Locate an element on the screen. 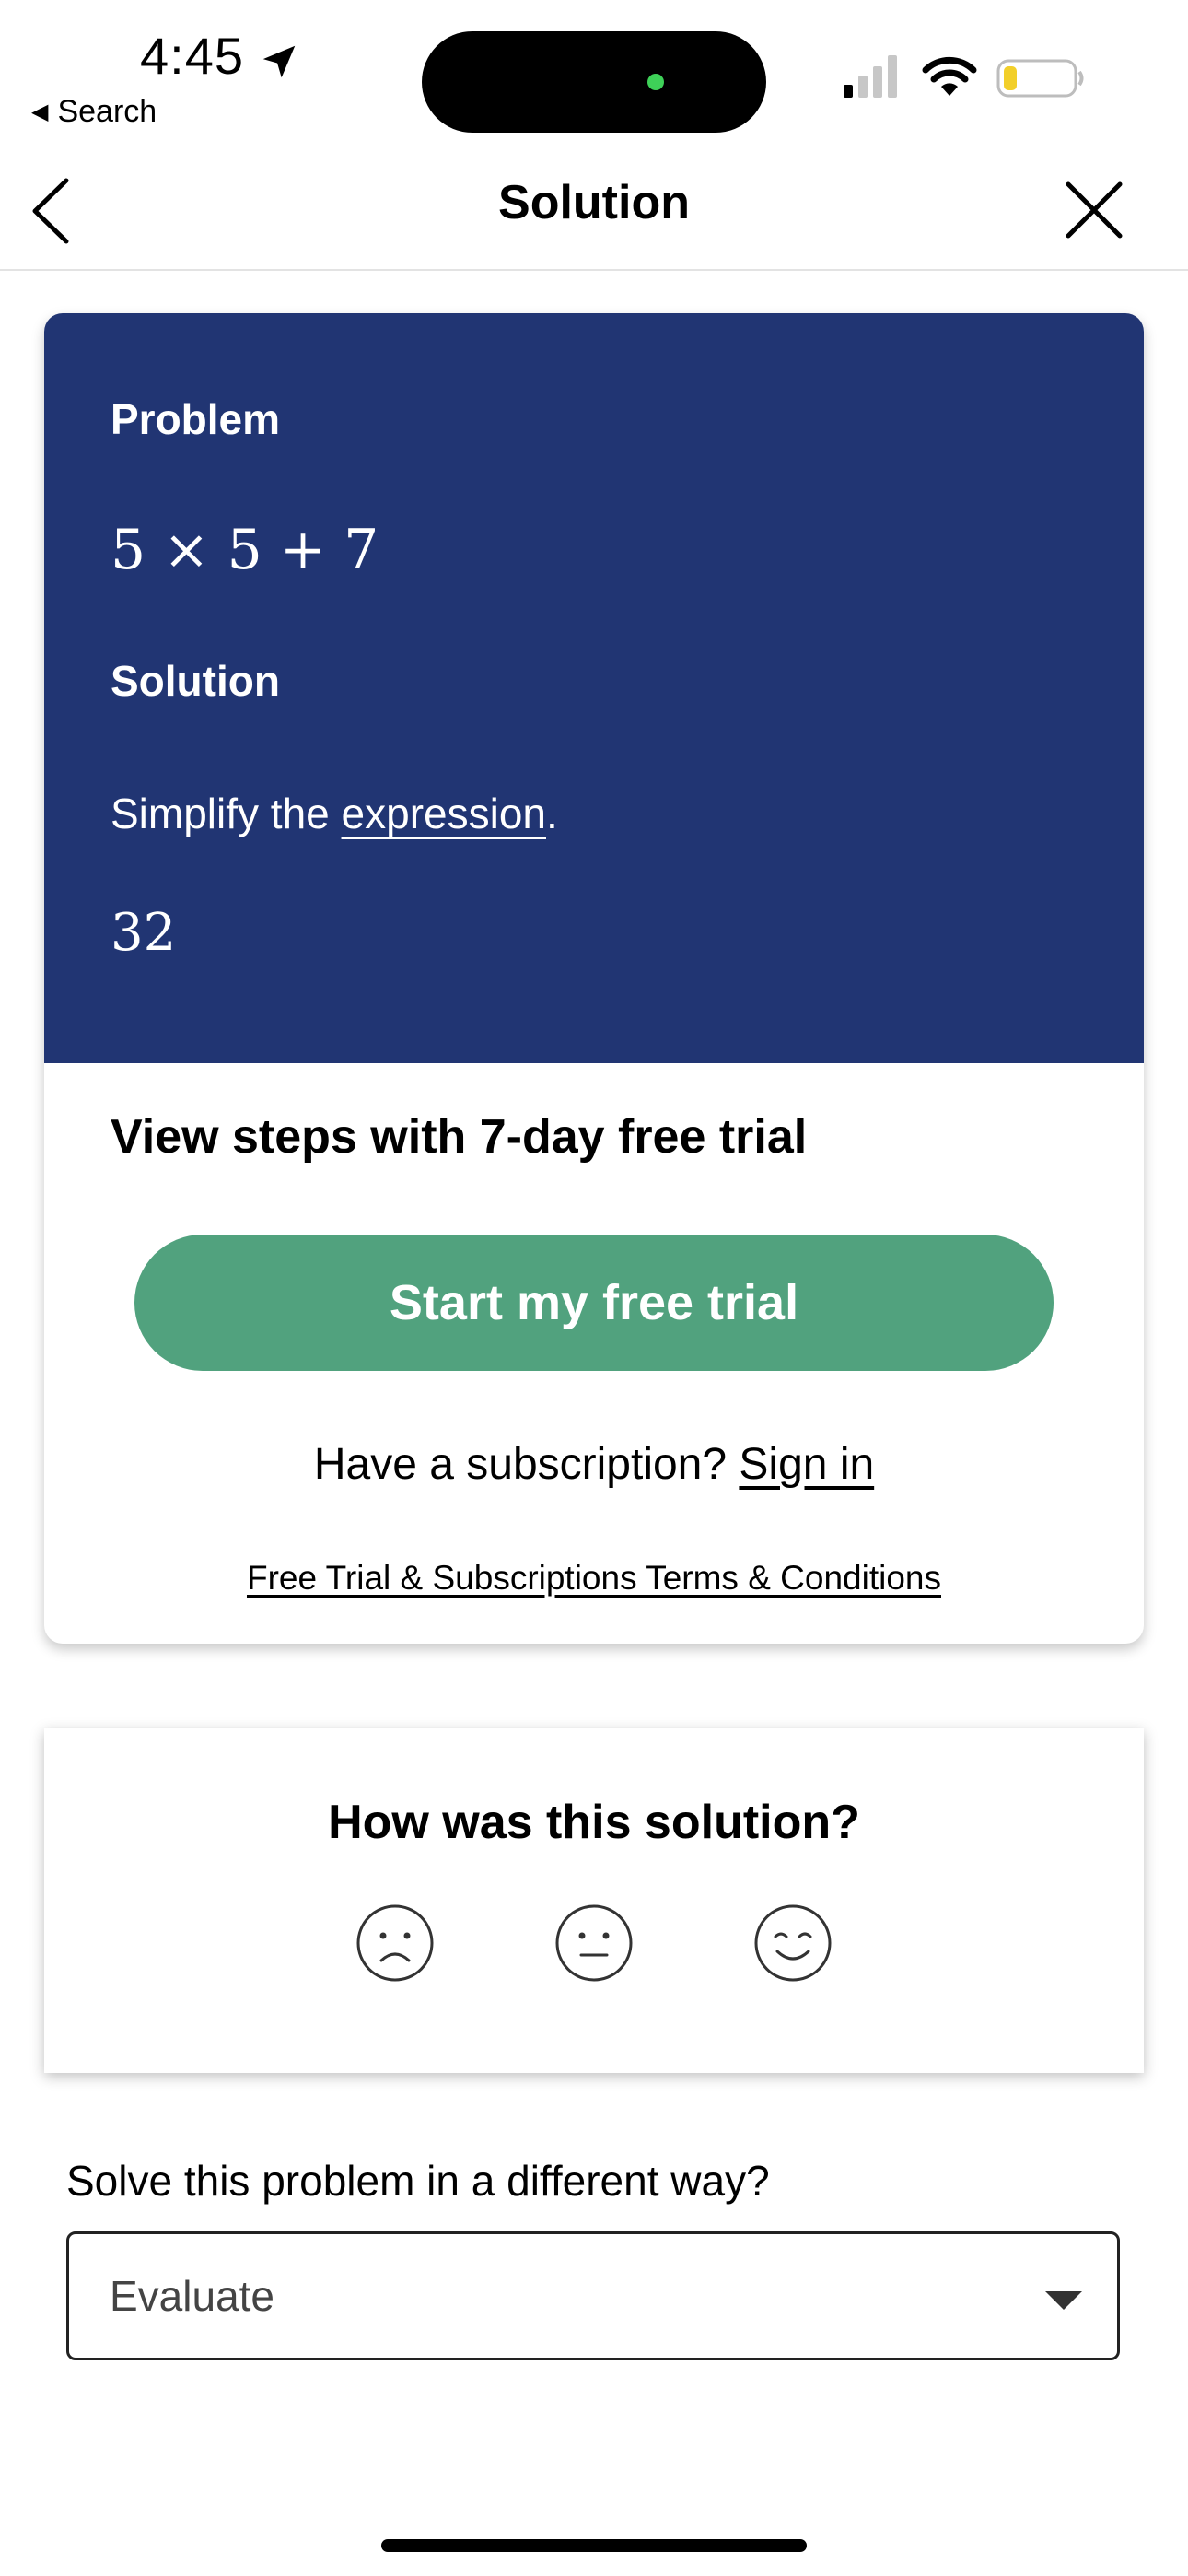  dynamic-island is located at coordinates (594, 82).